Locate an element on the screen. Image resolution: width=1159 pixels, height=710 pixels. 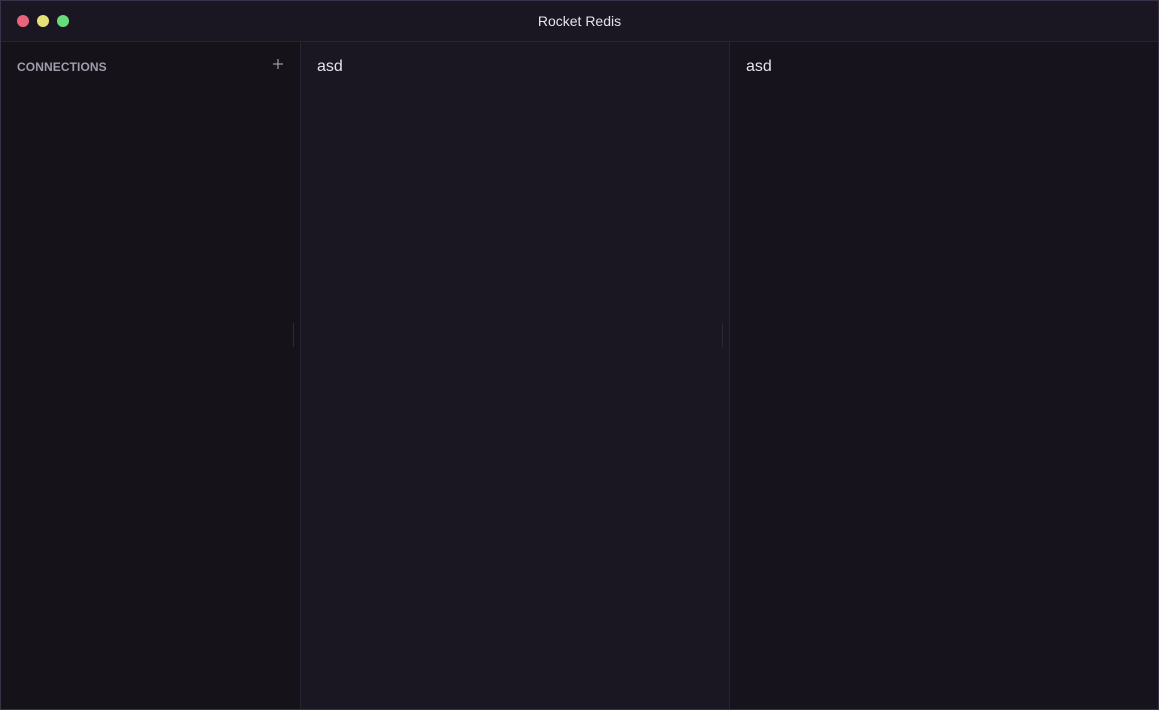
value-panel-title: asd is located at coordinates (759, 66).